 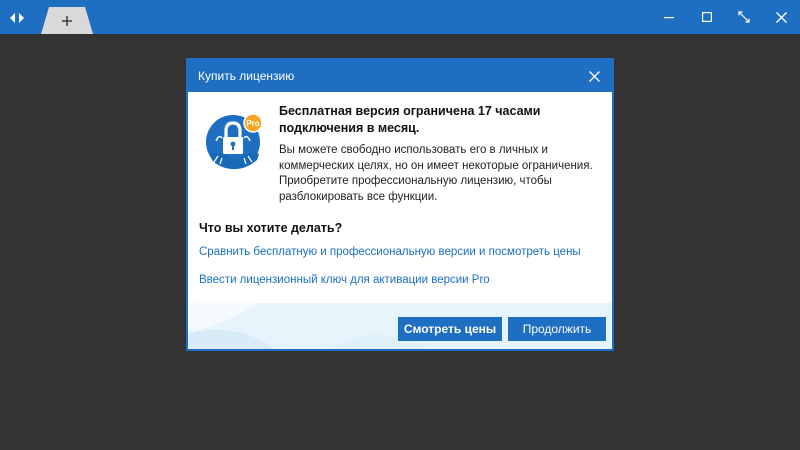 I want to click on dialog-close-button, so click(x=594, y=76).